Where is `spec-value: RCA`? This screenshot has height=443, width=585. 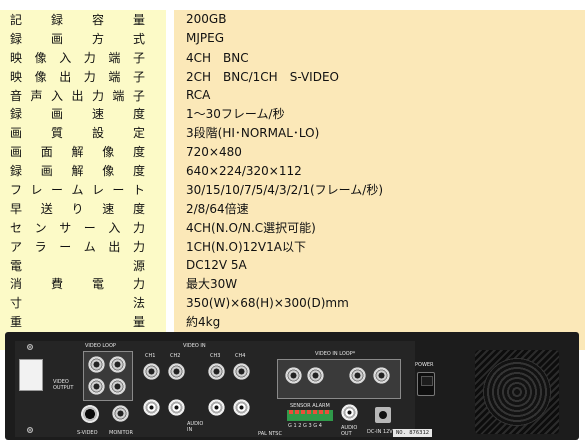
spec-value: RCA is located at coordinates (379, 95).